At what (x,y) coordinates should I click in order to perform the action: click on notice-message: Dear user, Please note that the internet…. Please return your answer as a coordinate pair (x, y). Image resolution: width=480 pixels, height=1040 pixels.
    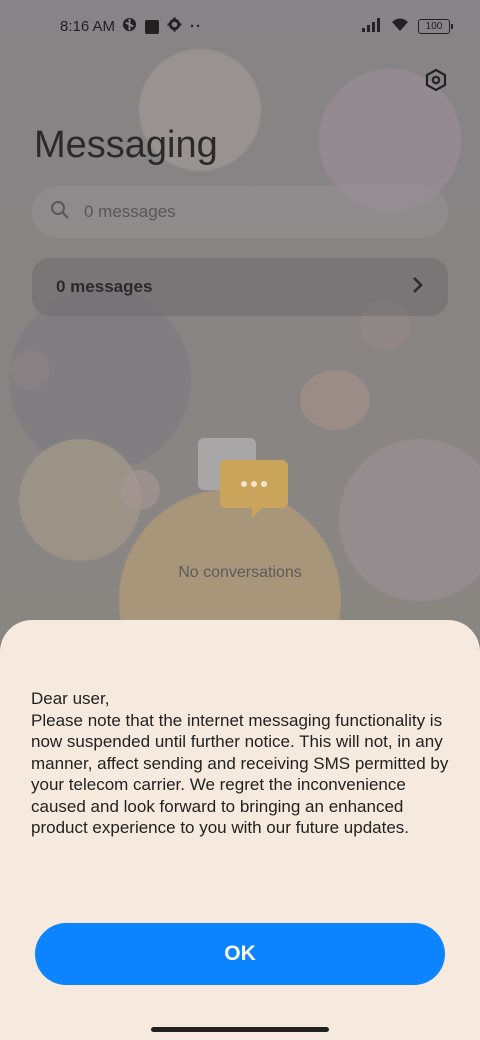
    Looking at the image, I should click on (246, 763).